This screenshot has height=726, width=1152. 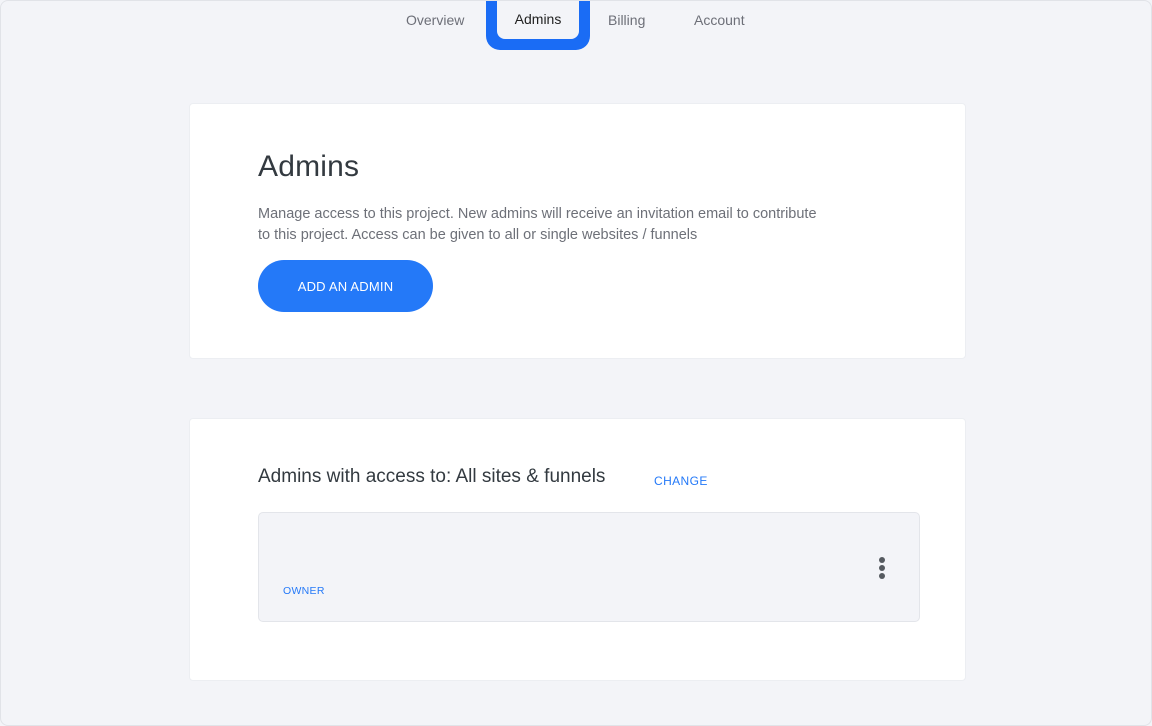 I want to click on role-badge: OWNER, so click(x=304, y=591).